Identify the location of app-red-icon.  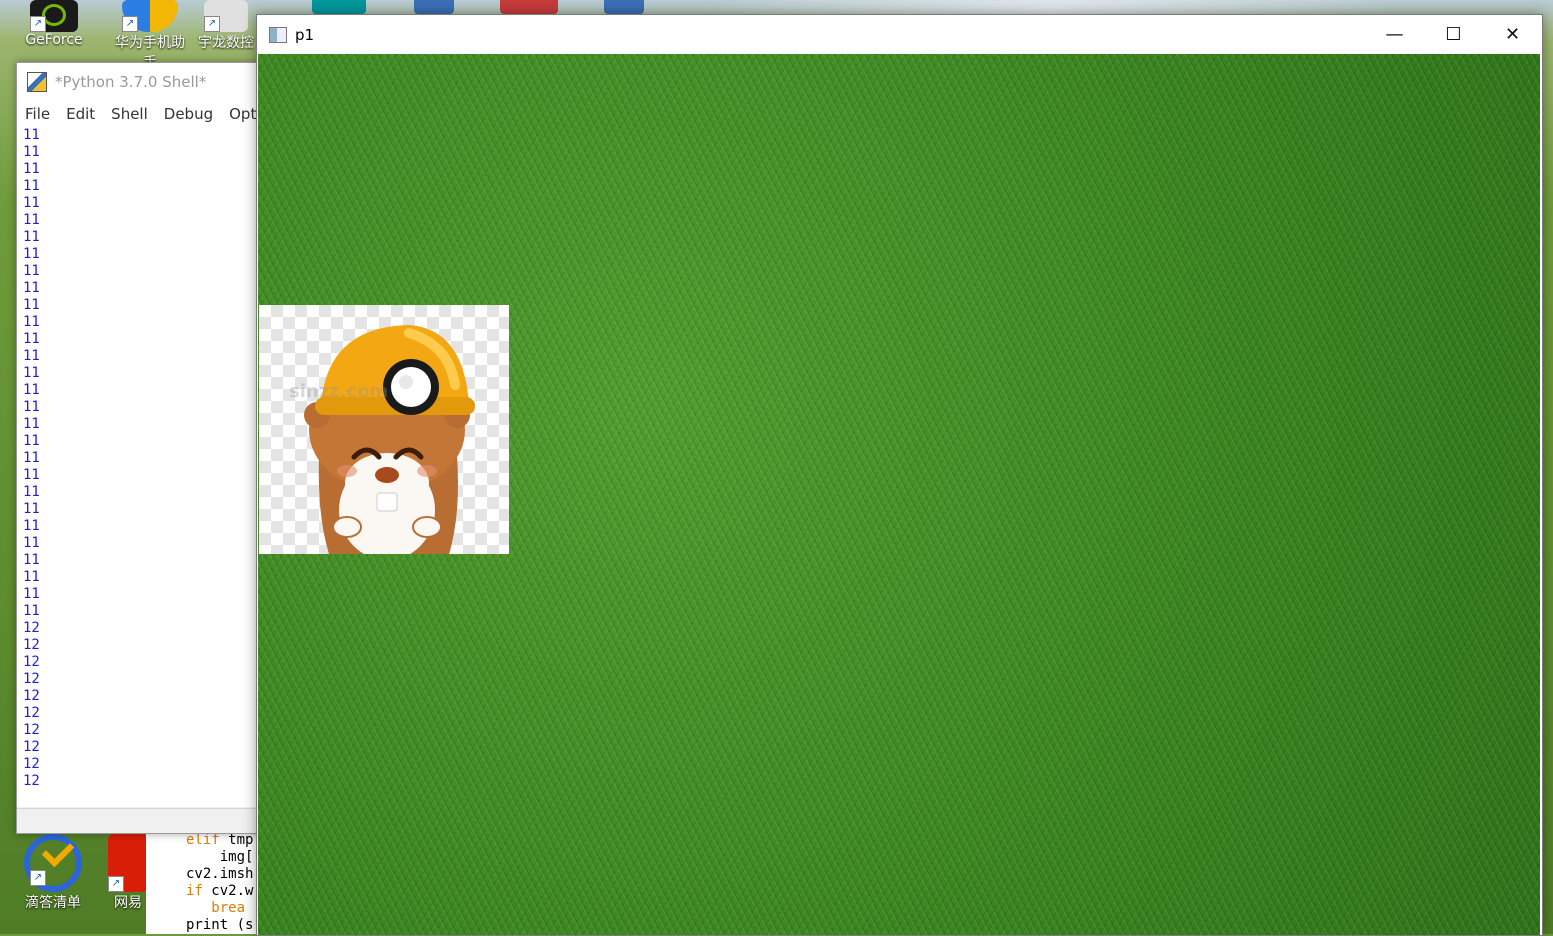
(529, 7).